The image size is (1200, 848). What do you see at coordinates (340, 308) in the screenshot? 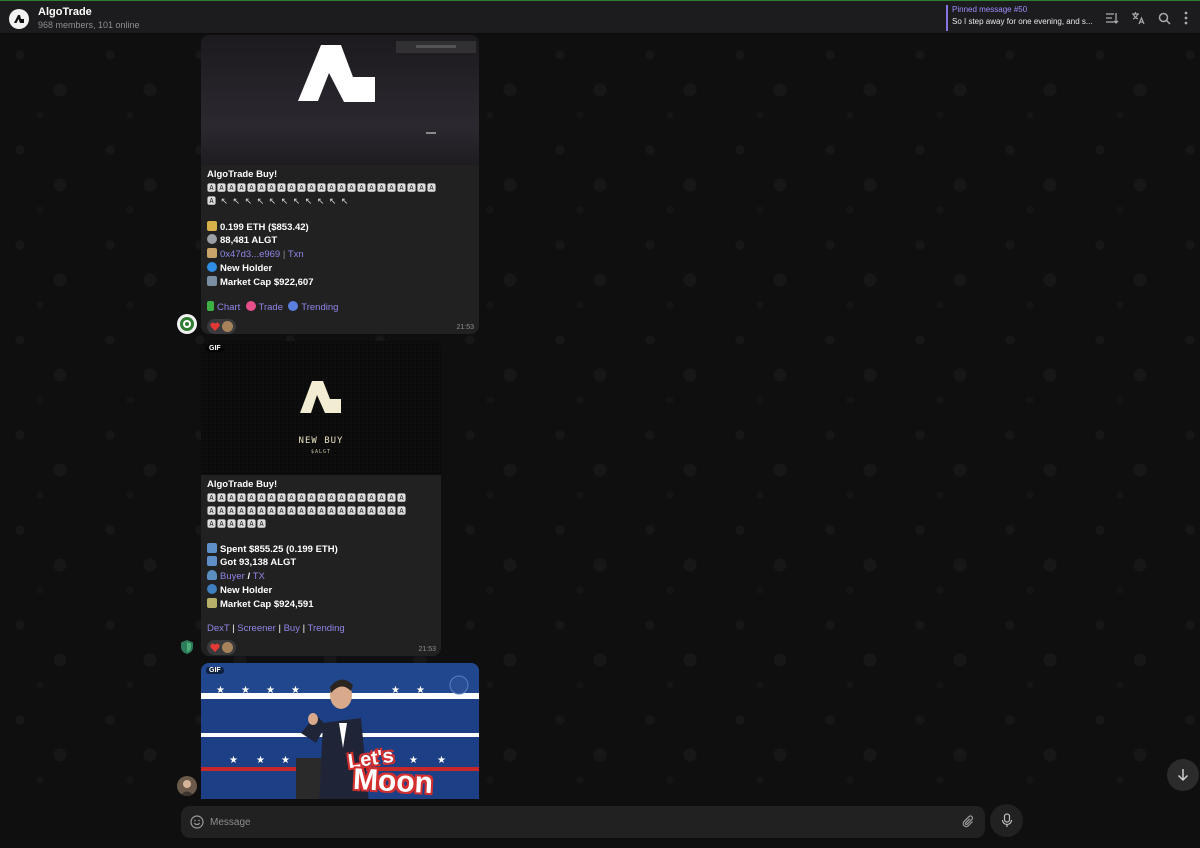
I see `link-row: Chart Trade Trending` at bounding box center [340, 308].